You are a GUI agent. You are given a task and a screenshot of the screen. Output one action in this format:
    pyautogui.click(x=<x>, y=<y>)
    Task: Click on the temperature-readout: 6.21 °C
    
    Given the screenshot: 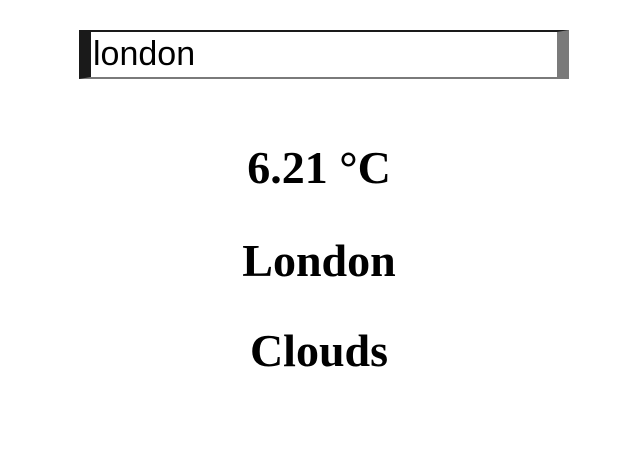 What is the action you would take?
    pyautogui.click(x=319, y=167)
    